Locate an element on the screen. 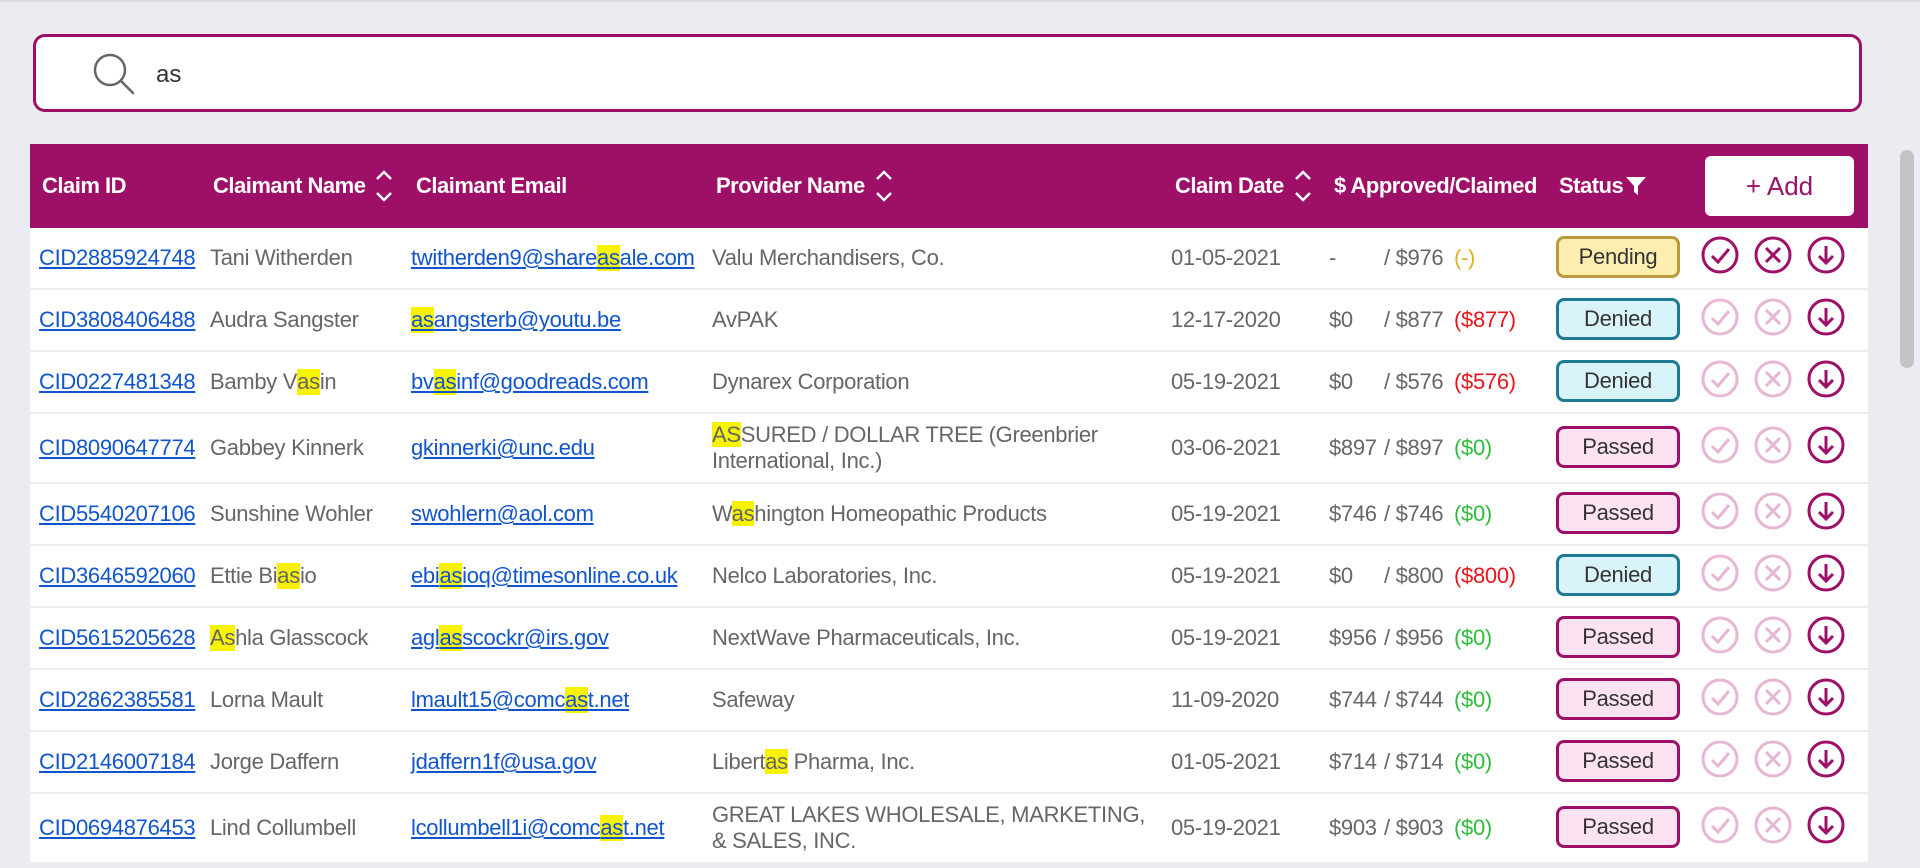  claim-id-link: CID3646592060 is located at coordinates (117, 576).